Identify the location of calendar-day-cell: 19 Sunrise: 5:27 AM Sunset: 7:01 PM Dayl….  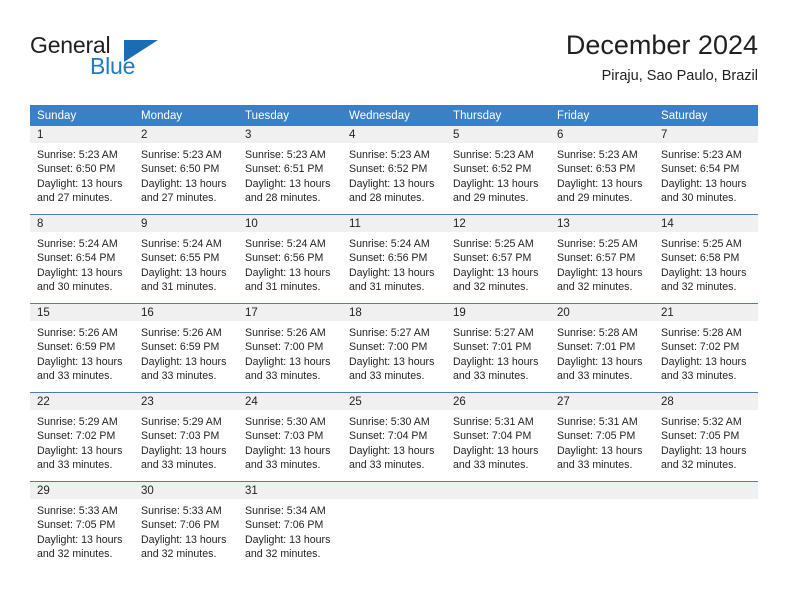
(498, 348).